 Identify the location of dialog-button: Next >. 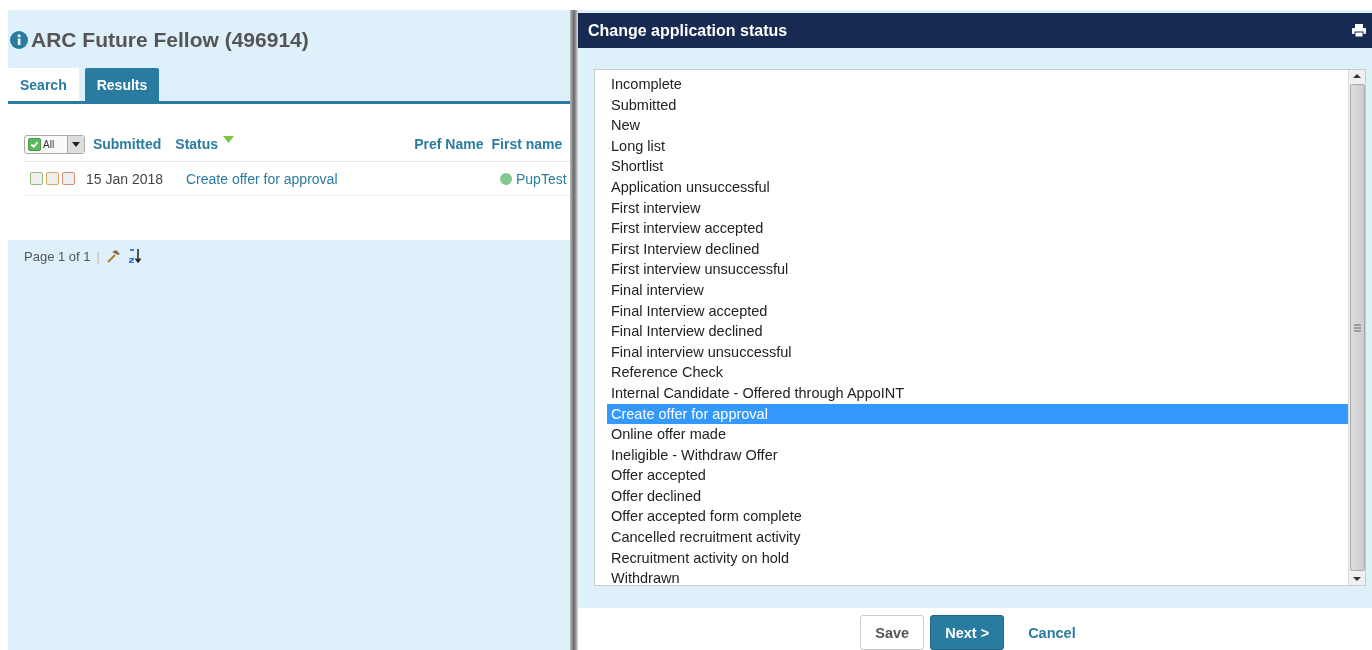
(967, 632).